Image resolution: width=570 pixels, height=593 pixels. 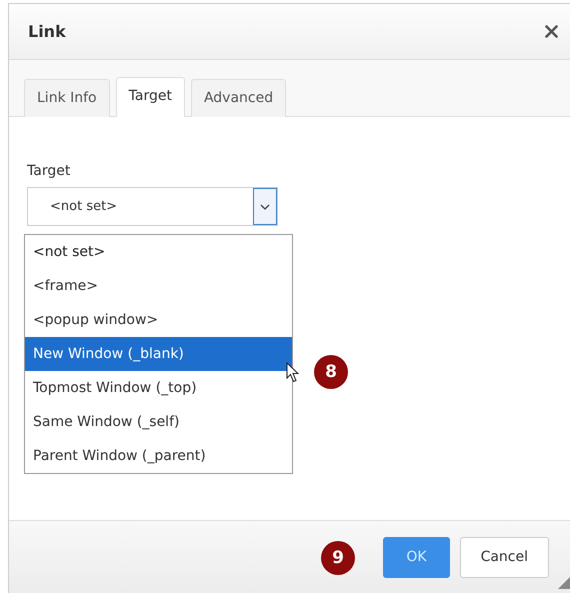 What do you see at coordinates (150, 97) in the screenshot?
I see `tab: Target` at bounding box center [150, 97].